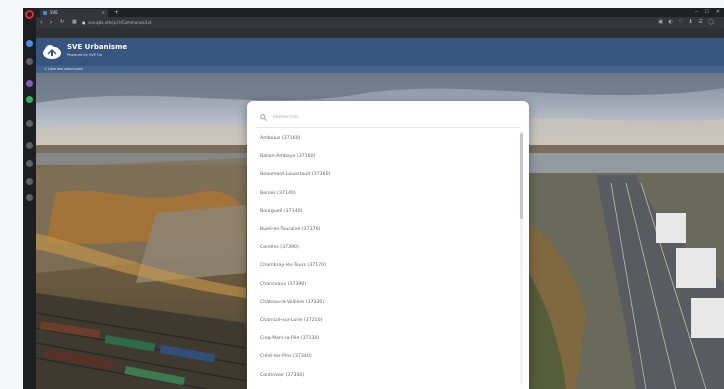 Image resolution: width=724 pixels, height=389 pixels. What do you see at coordinates (295, 175) in the screenshot?
I see `commune-list-item: Beaumont-Louestault (37360)` at bounding box center [295, 175].